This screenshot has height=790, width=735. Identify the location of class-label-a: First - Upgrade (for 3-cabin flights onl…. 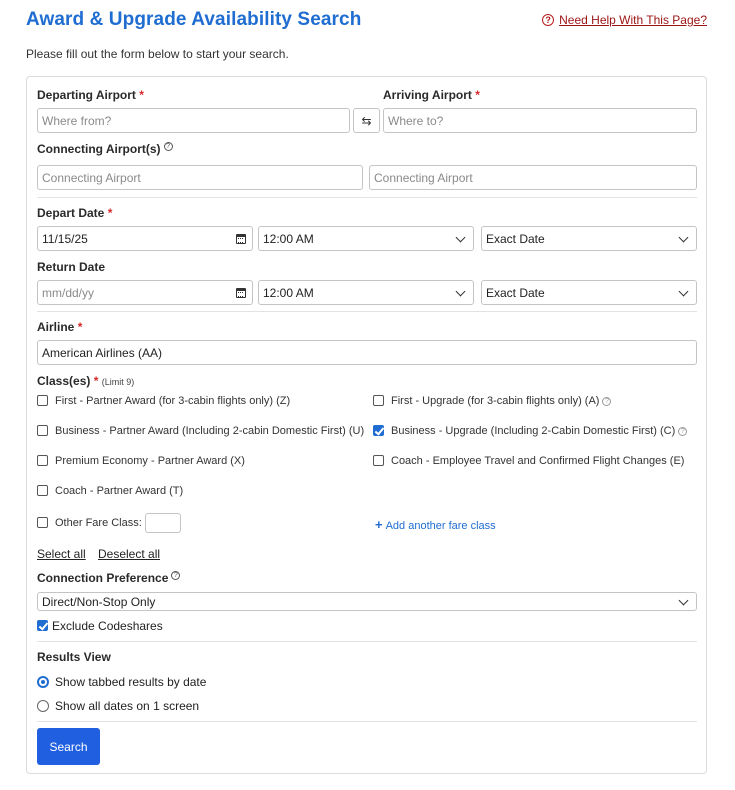
(501, 401).